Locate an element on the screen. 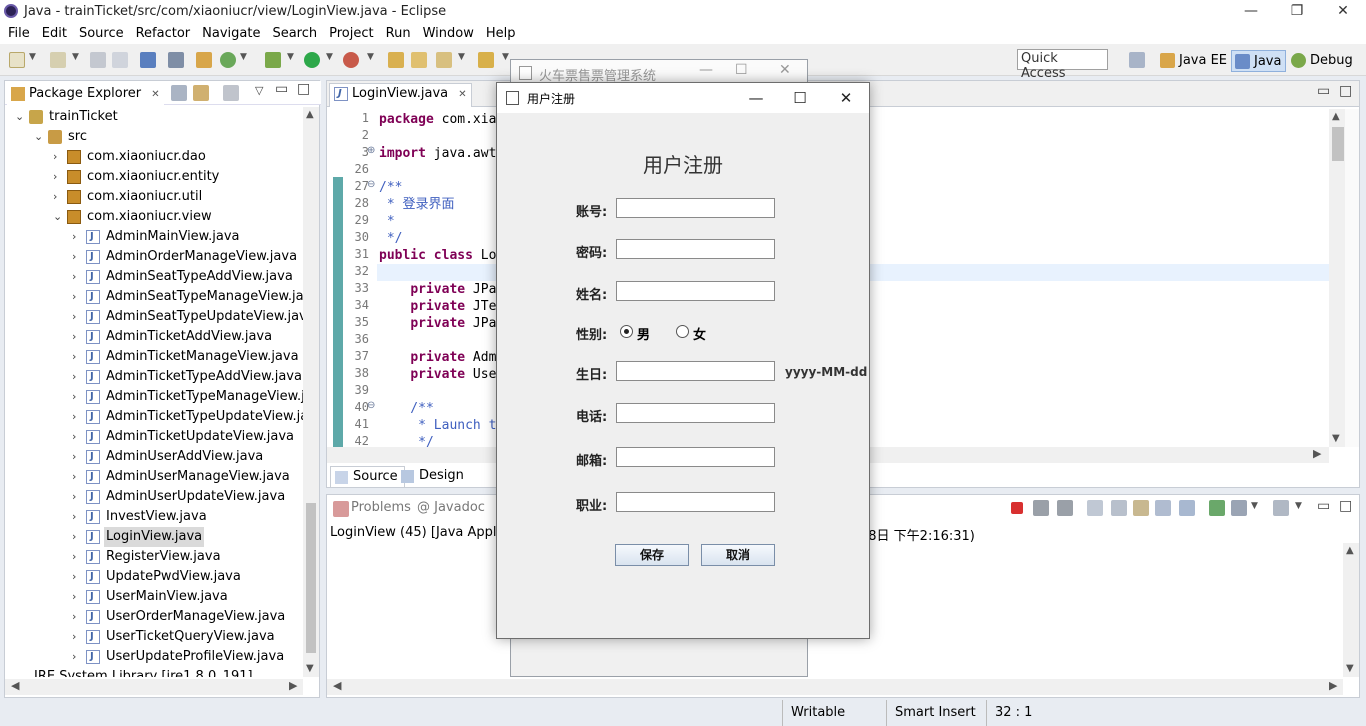 This screenshot has height=726, width=1366. tree-item: › UserOrderManageView.java is located at coordinates (155, 617).